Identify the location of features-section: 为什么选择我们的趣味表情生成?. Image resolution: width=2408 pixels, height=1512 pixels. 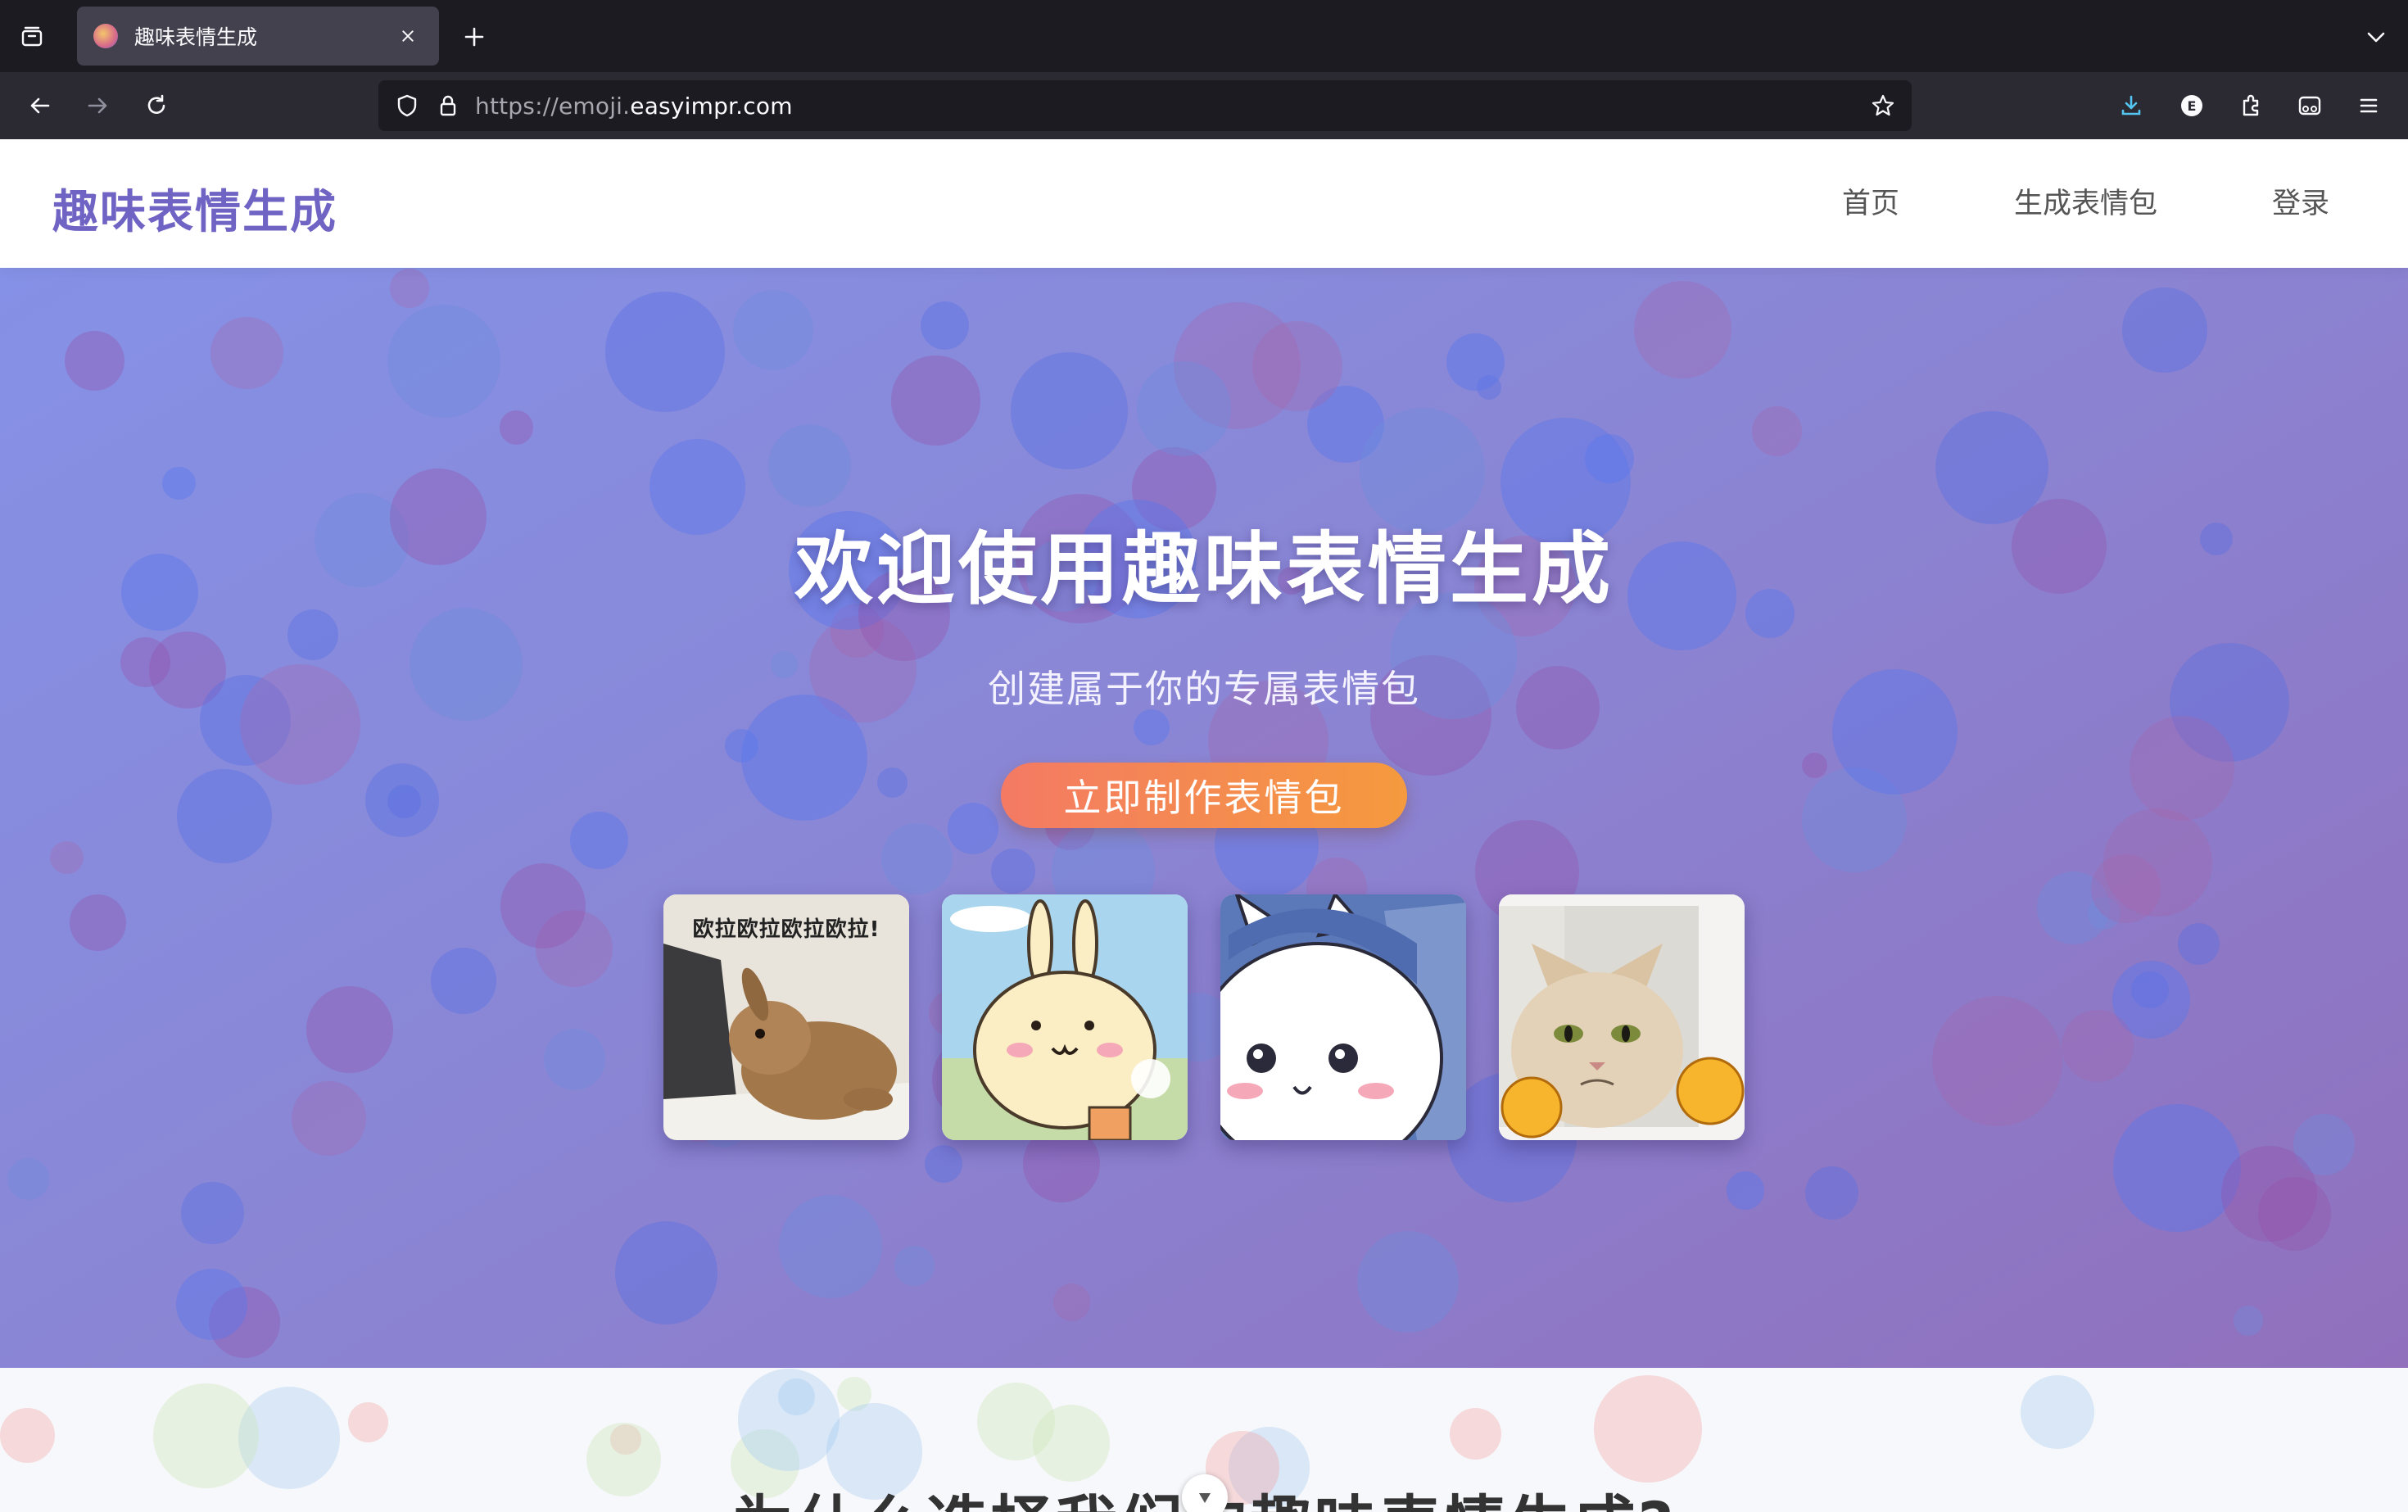
(1204, 1440).